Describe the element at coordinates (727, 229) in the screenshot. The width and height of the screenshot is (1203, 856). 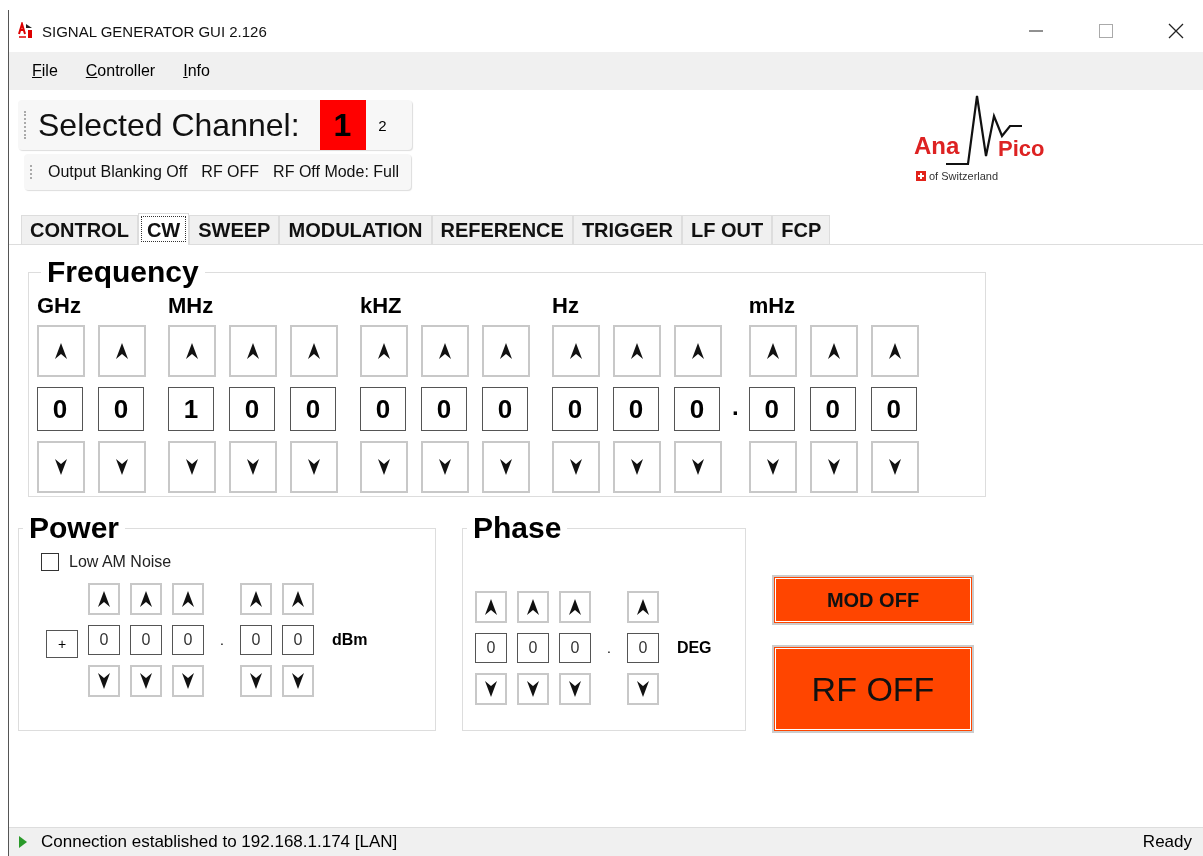
I see `tab: LF OUT` at that location.